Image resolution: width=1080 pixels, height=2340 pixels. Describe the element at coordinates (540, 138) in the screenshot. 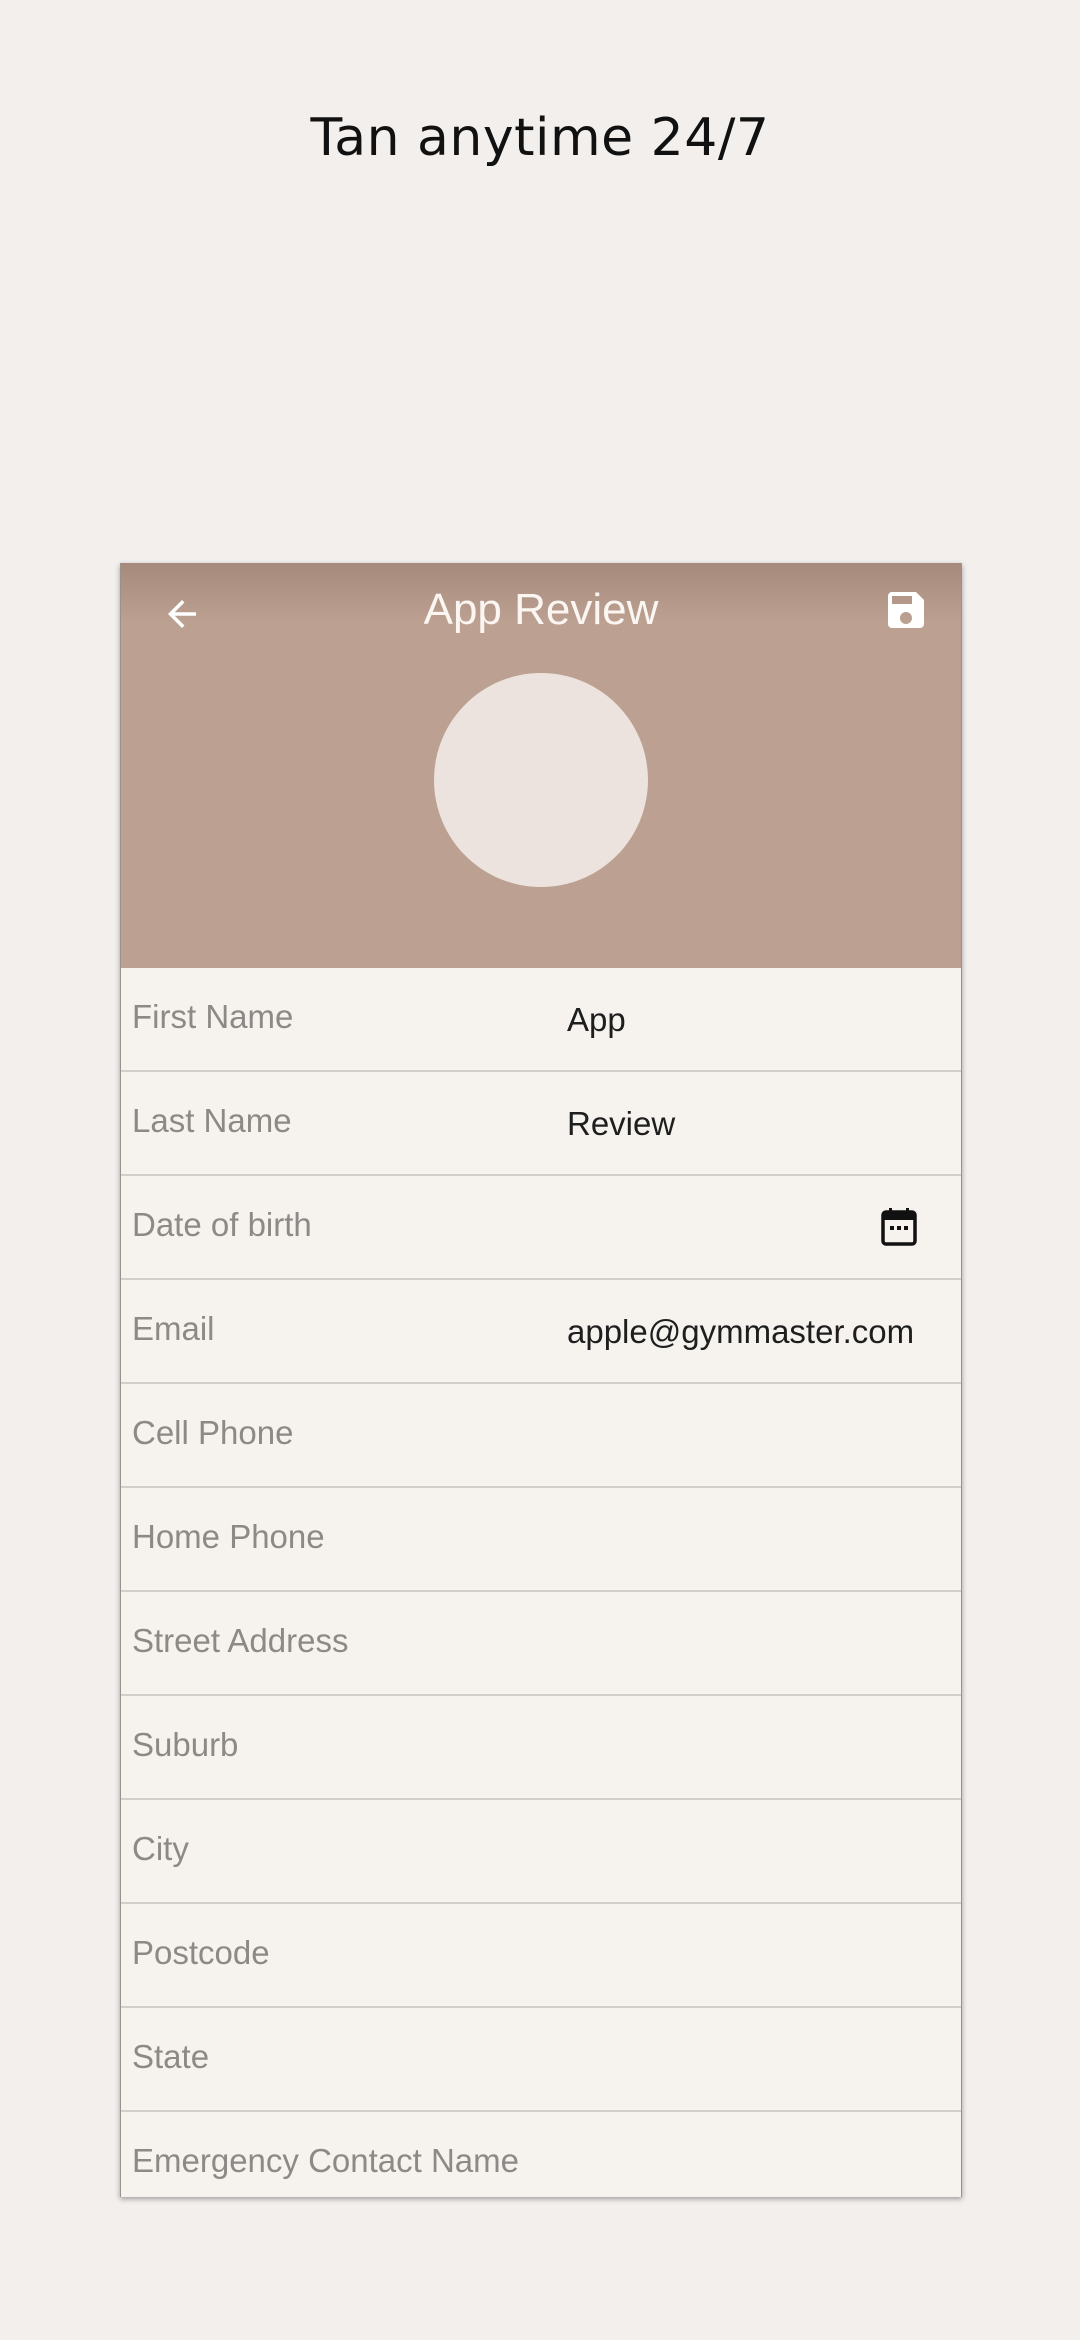

I see `promo-heading: Tan anytime 24/7` at that location.